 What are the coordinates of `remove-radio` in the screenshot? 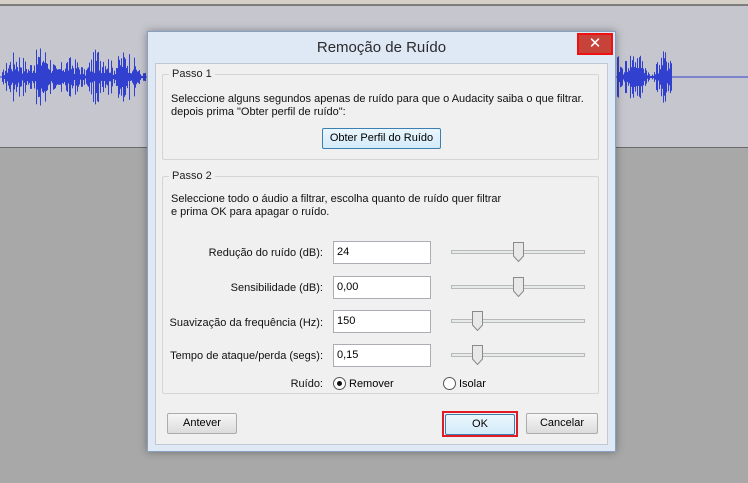 It's located at (339, 383).